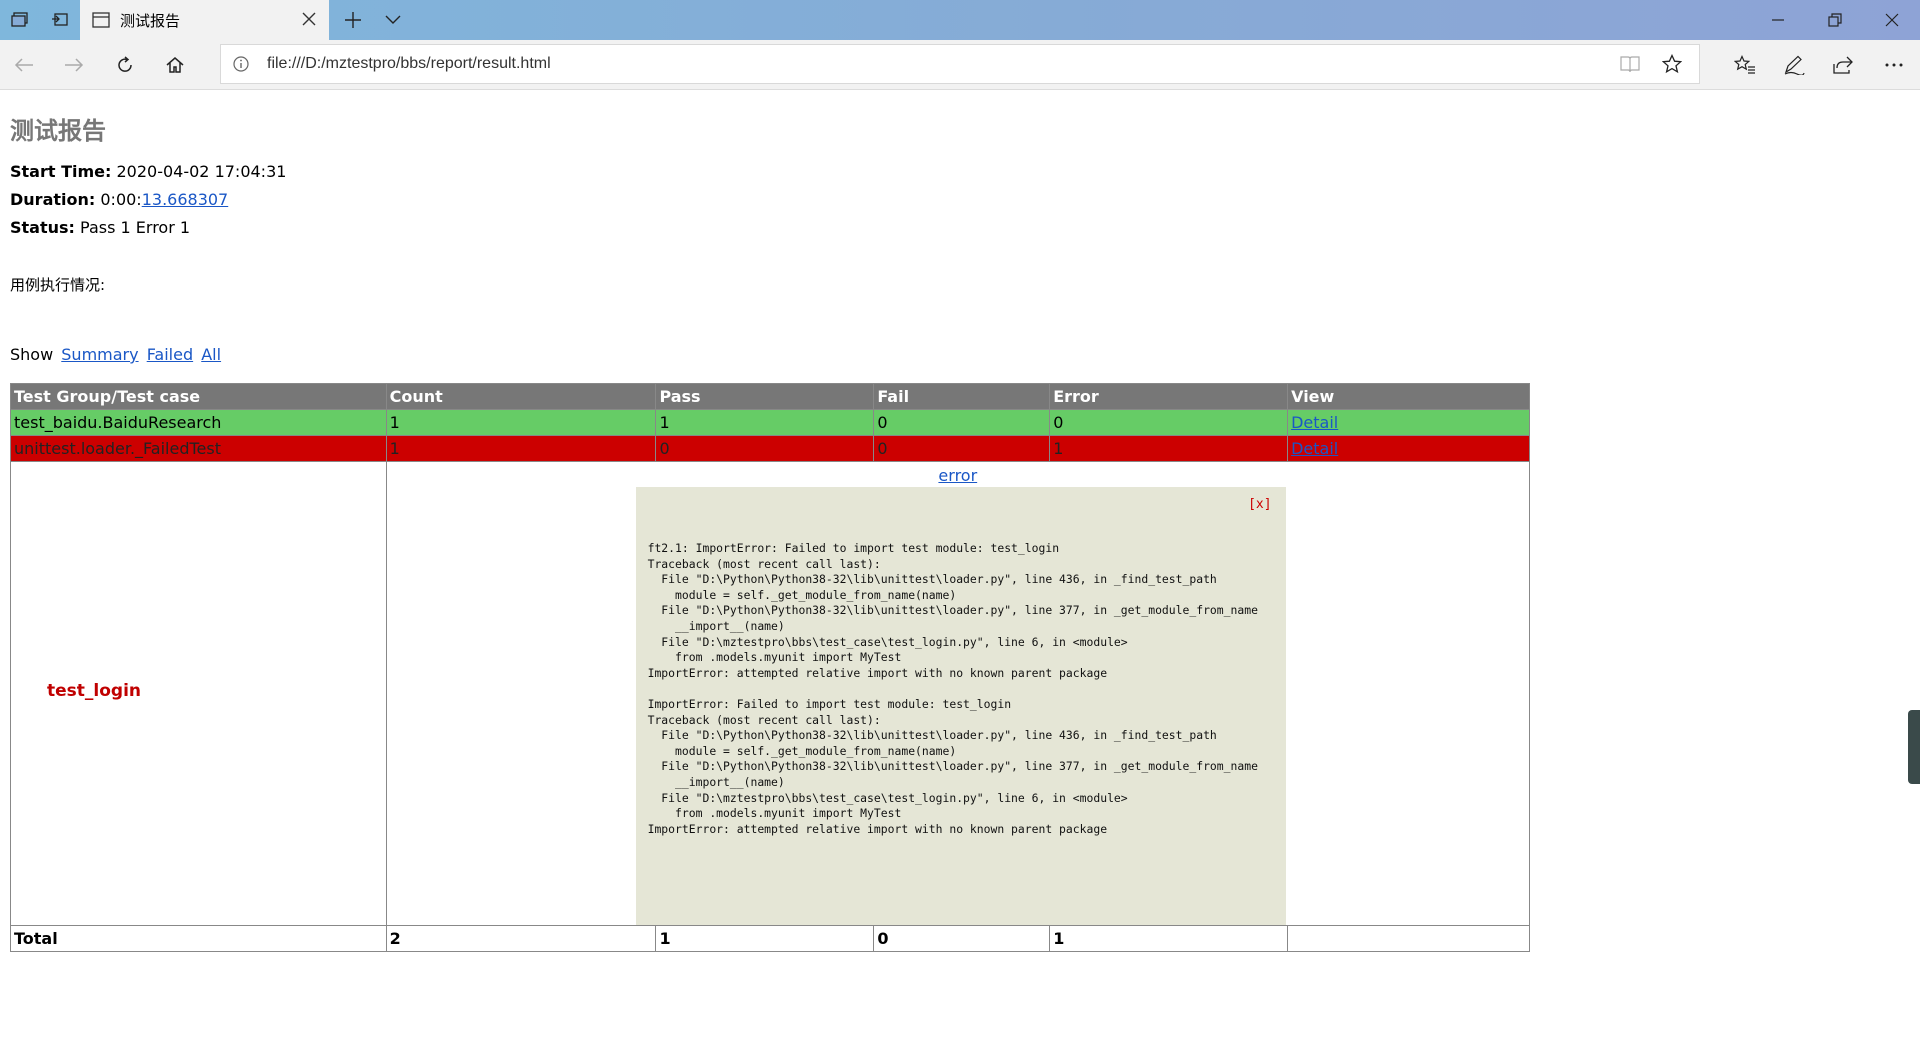 The height and width of the screenshot is (1042, 1920). What do you see at coordinates (99, 354) in the screenshot?
I see `show-summary-link: Summary` at bounding box center [99, 354].